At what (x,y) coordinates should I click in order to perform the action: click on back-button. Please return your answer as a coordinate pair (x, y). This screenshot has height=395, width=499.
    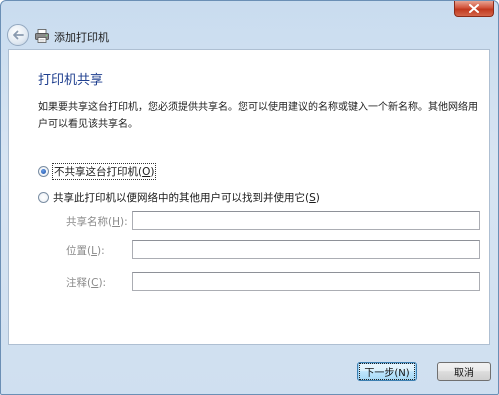
    Looking at the image, I should click on (18, 35).